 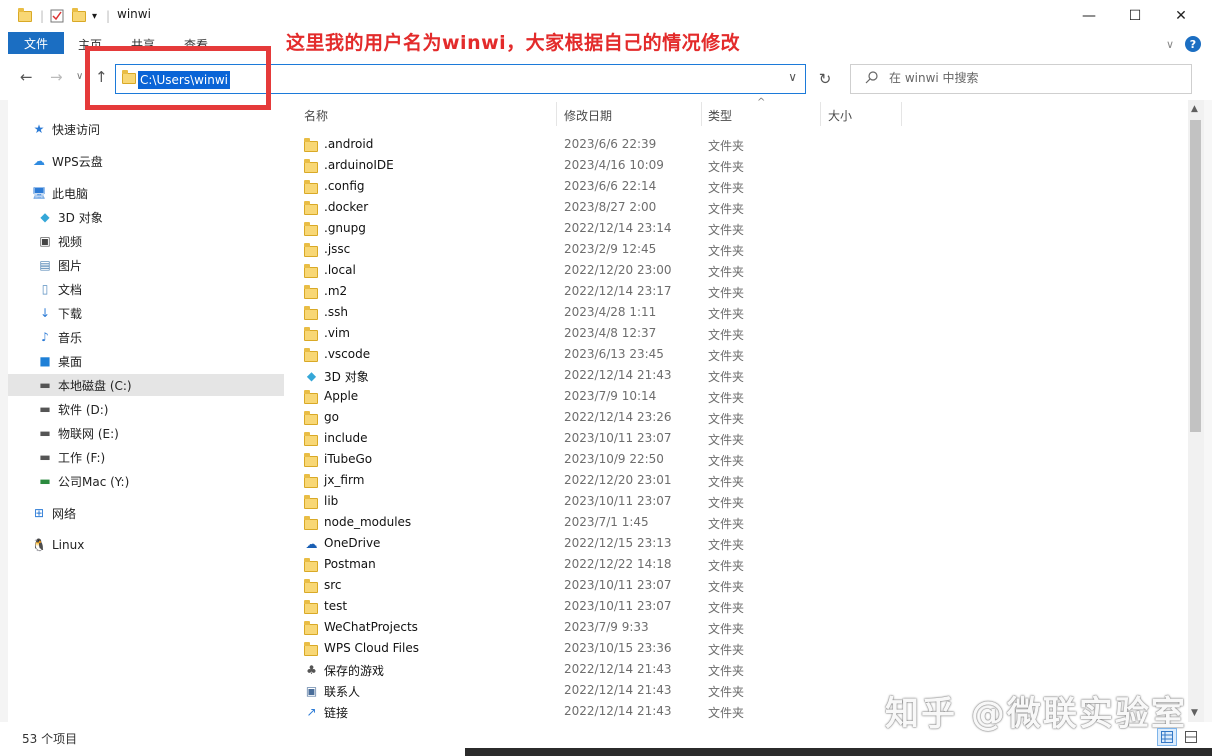 I want to click on file-row: ♣ 保存的游戏 2022/12/14 21:43 文件夹, so click(x=530, y=669).